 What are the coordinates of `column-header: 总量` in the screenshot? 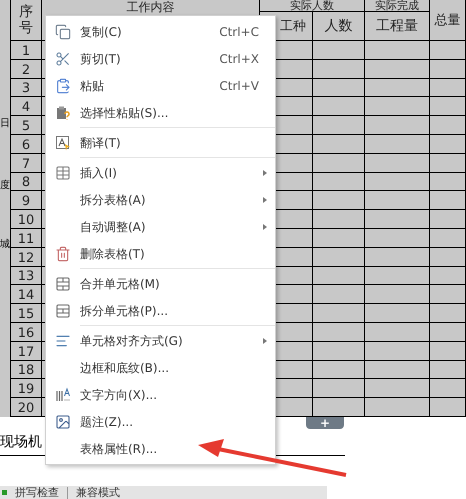 It's located at (447, 20).